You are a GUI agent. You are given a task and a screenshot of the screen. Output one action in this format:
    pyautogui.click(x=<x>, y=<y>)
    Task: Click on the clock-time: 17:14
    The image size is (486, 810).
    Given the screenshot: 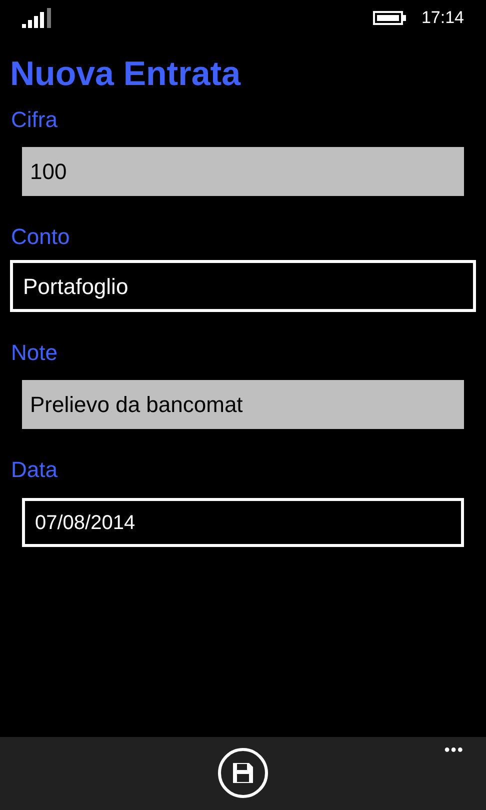 What is the action you would take?
    pyautogui.click(x=442, y=18)
    